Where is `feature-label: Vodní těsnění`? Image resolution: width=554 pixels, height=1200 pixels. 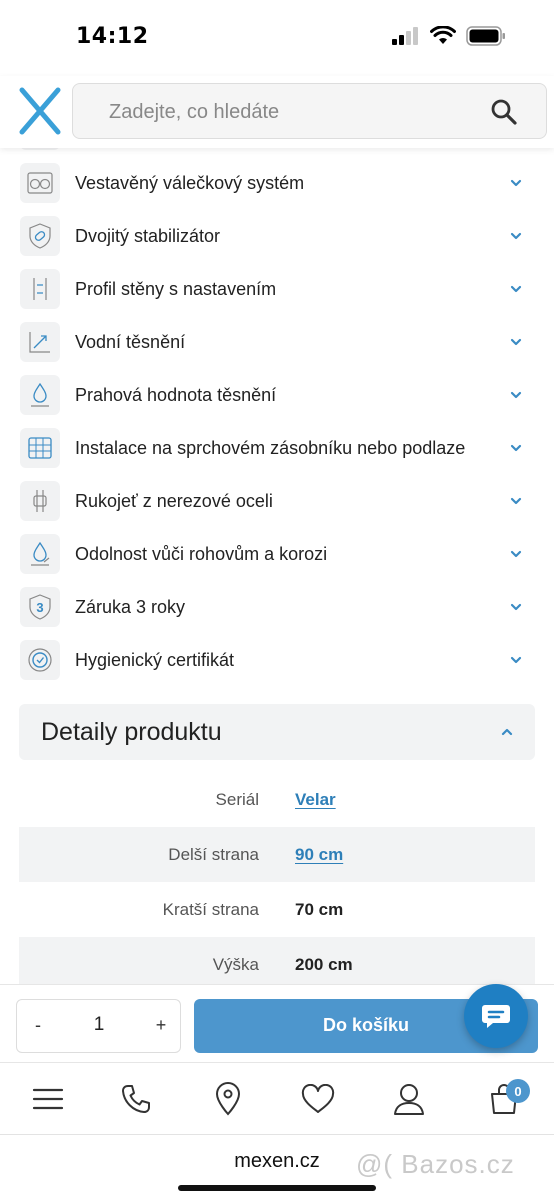
feature-label: Vodní těsnění is located at coordinates (130, 342).